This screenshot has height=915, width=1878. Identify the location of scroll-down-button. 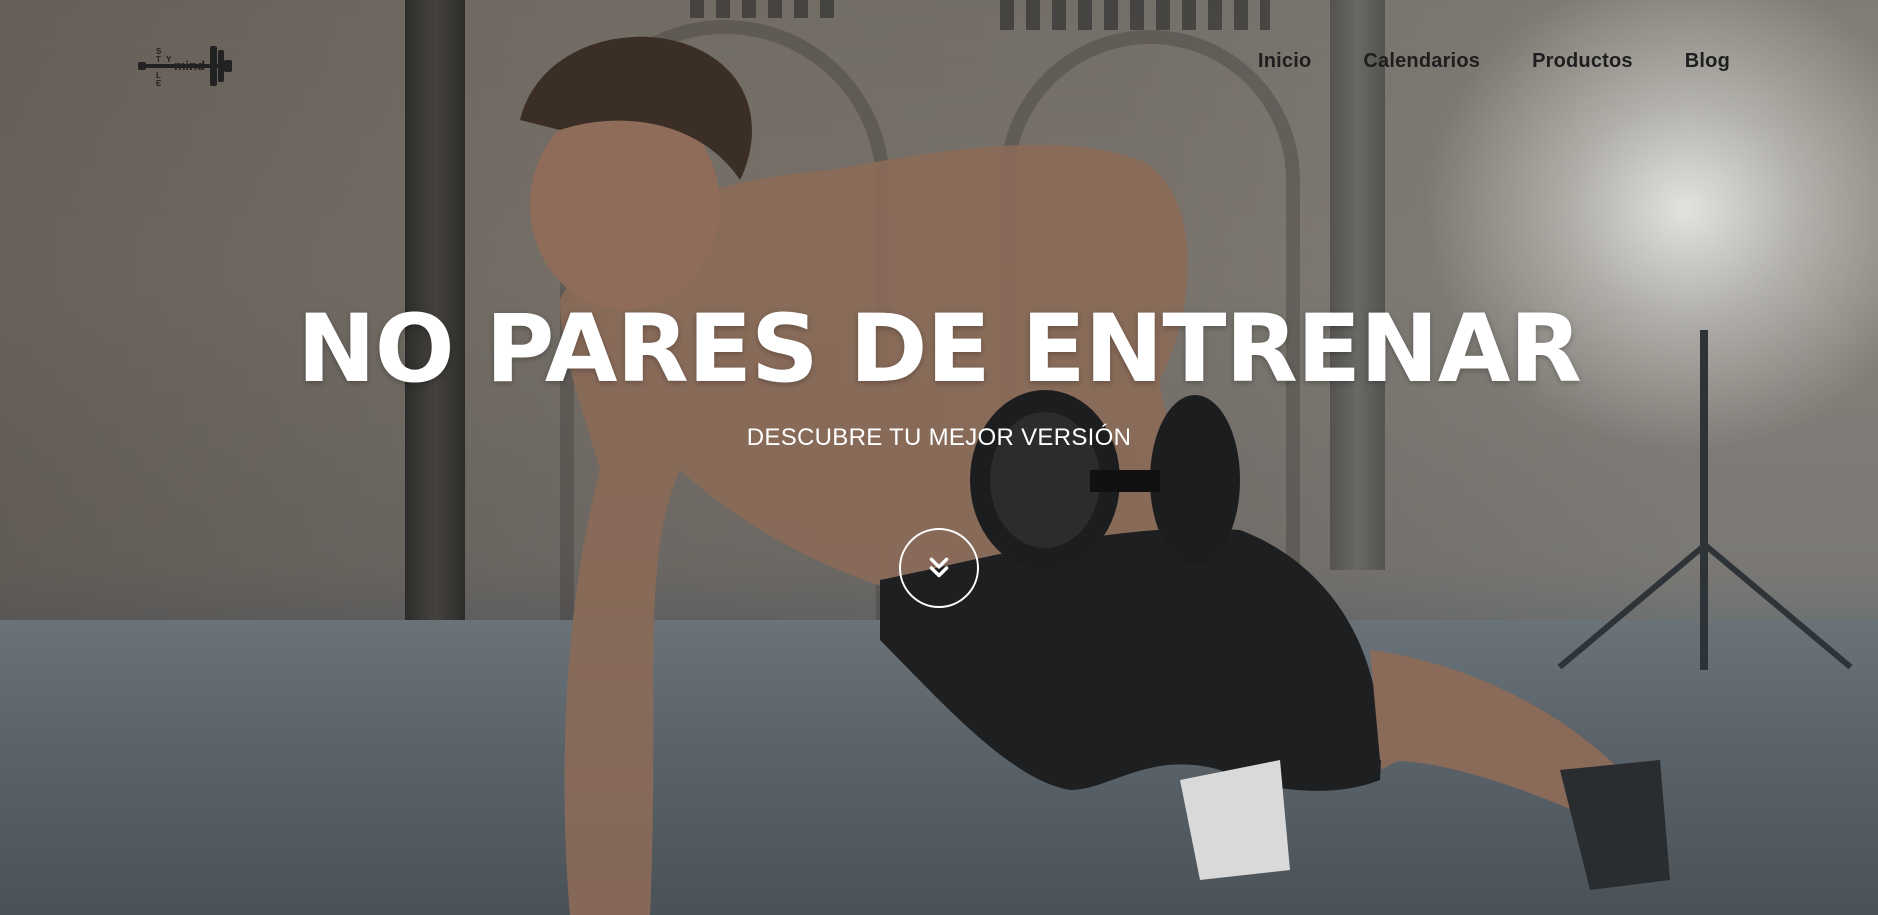
(939, 568).